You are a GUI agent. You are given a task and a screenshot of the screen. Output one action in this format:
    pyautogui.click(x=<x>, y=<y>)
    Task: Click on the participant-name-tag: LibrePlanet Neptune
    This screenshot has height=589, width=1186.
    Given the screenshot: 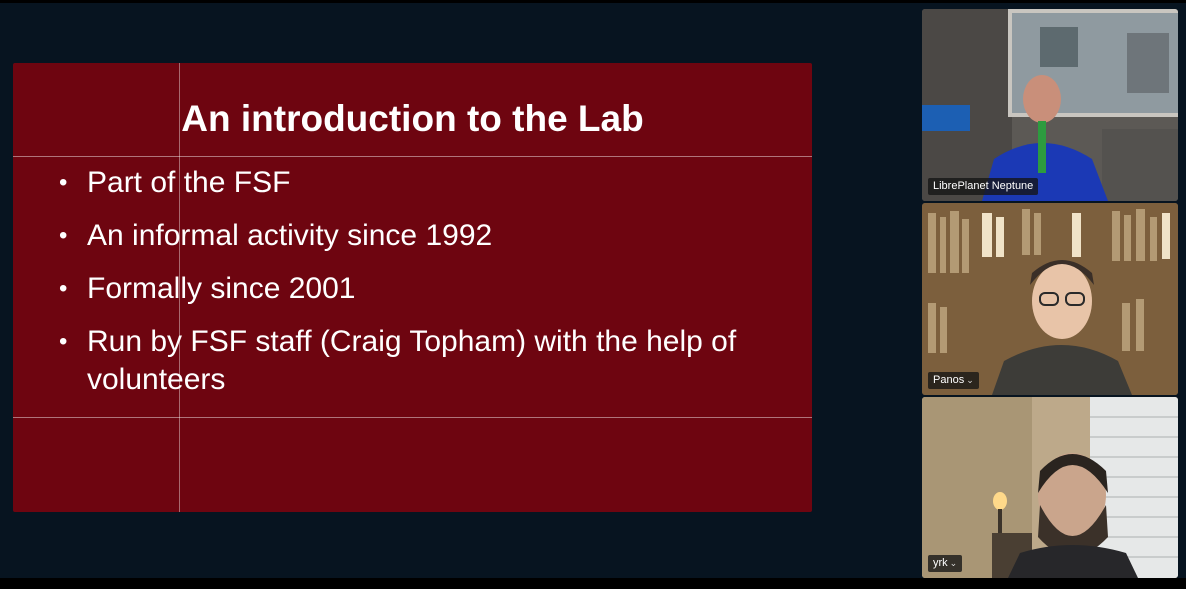 What is the action you would take?
    pyautogui.click(x=983, y=186)
    